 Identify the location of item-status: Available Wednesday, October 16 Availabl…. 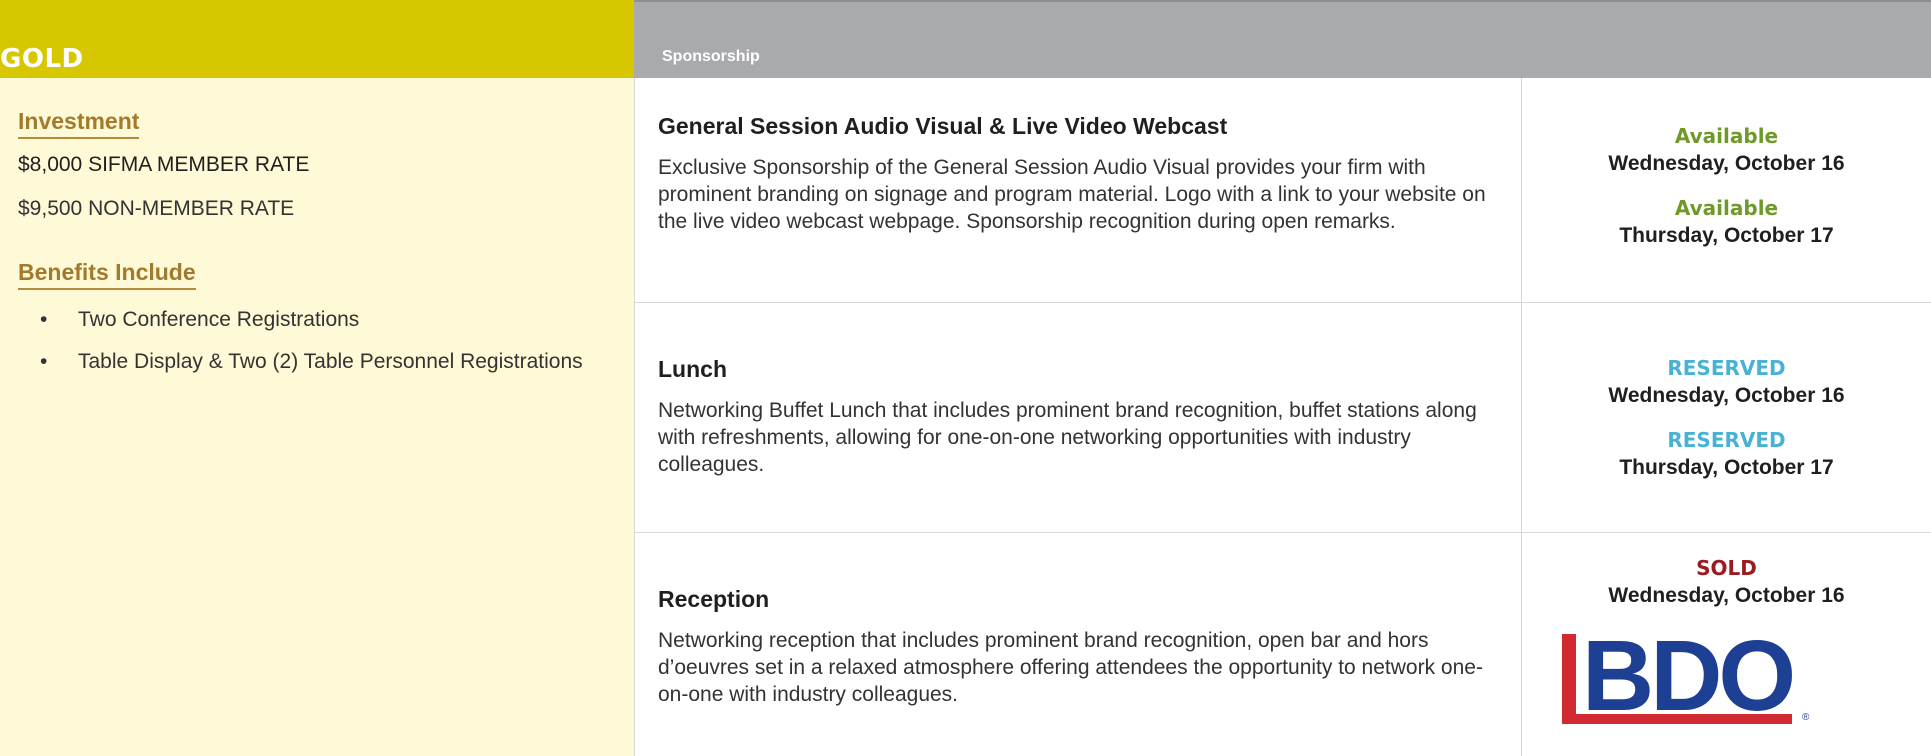
(1726, 186).